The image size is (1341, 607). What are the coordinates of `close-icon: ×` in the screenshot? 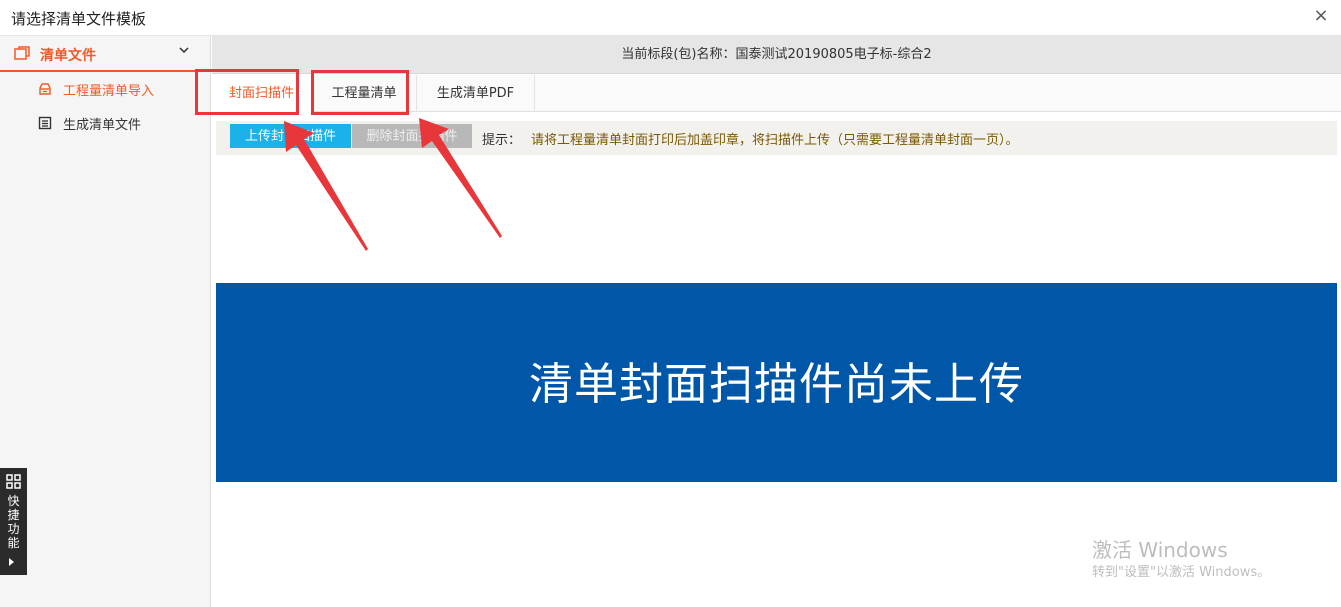 It's located at (1321, 16).